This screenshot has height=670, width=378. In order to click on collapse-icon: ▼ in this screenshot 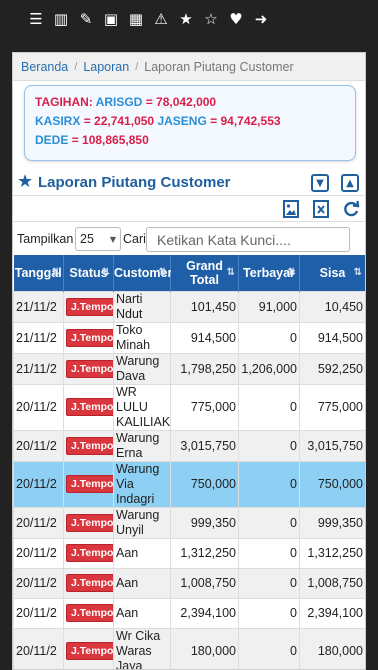, I will do `click(320, 183)`.